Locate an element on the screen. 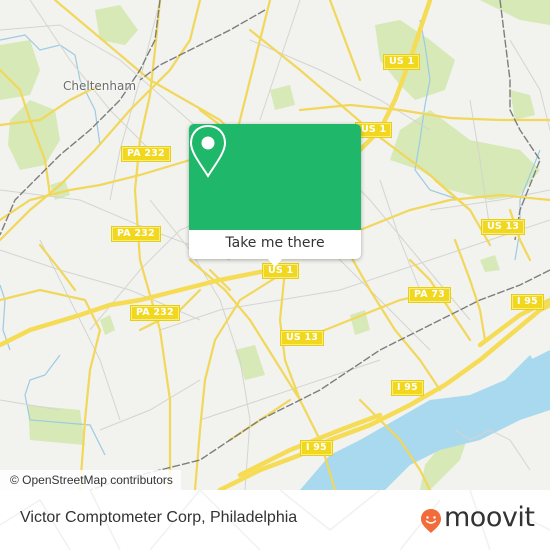  popup-header is located at coordinates (275, 177).